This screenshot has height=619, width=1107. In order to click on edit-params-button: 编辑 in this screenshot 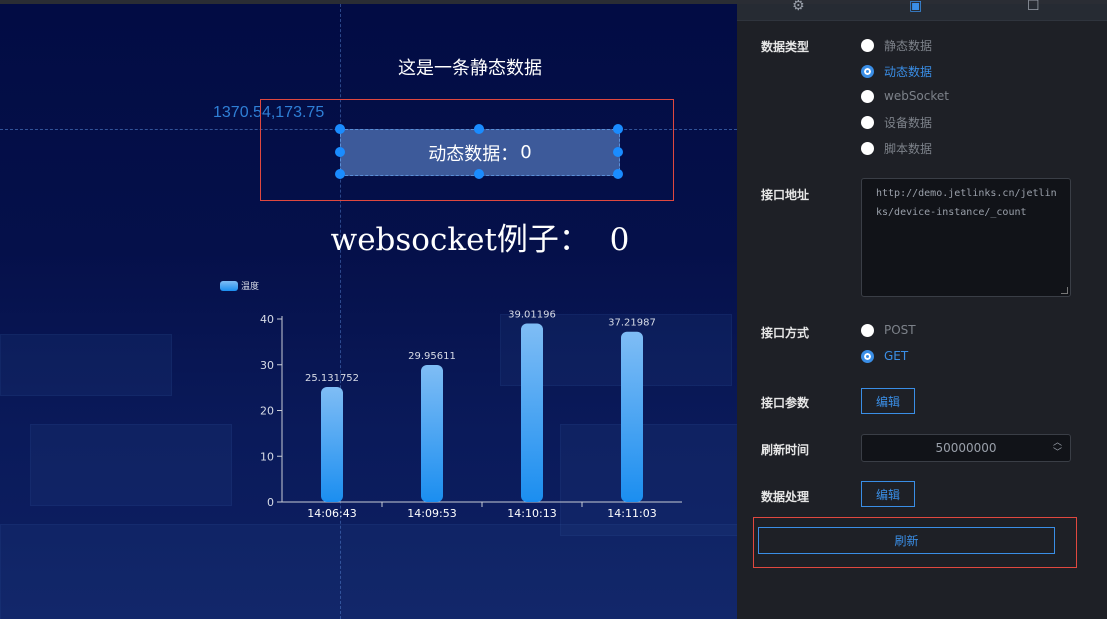, I will do `click(888, 401)`.